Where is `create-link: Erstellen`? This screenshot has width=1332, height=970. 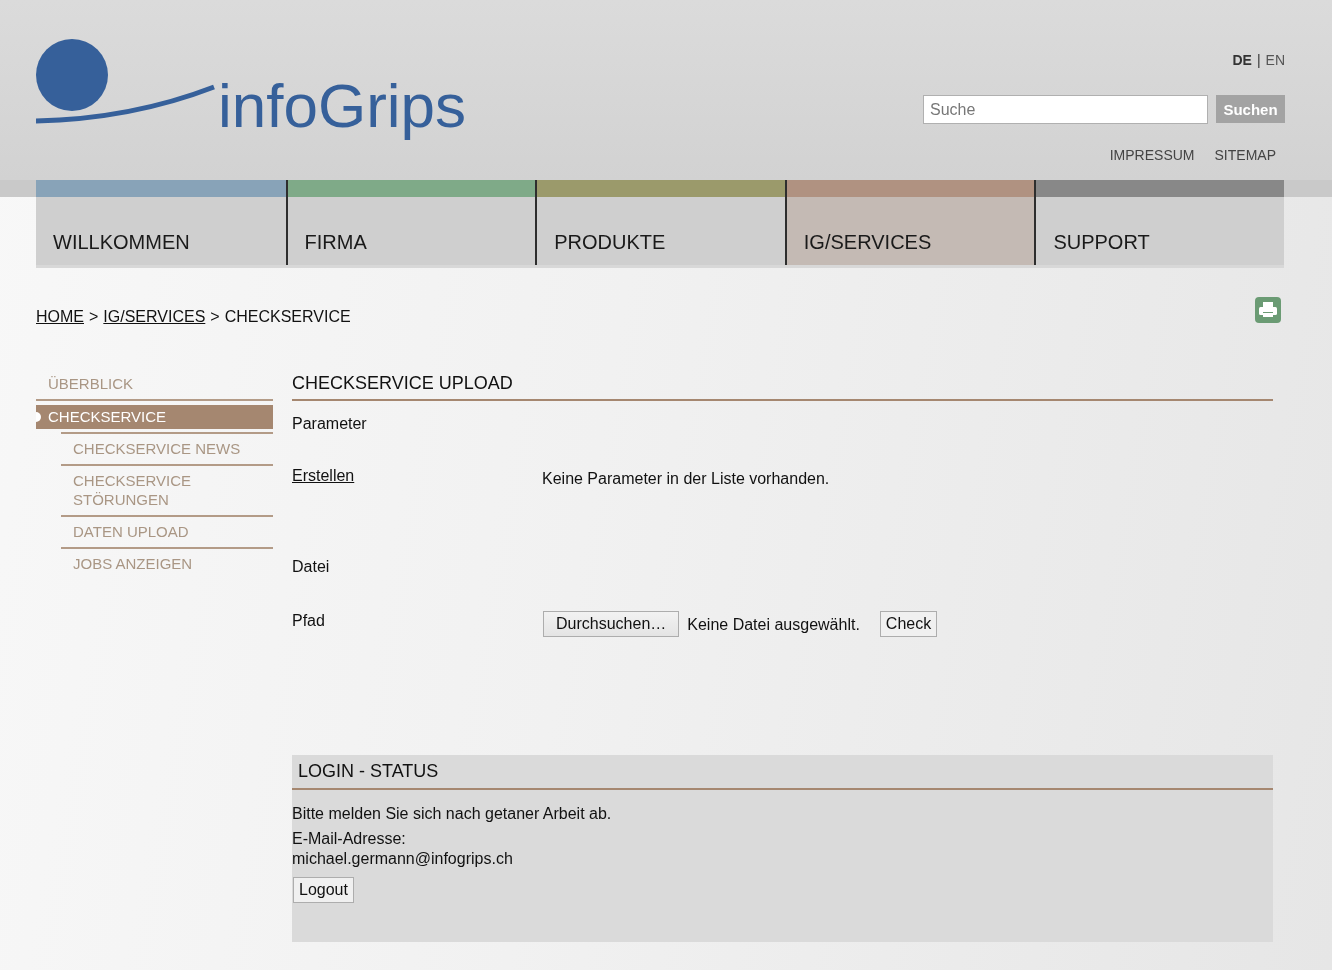
create-link: Erstellen is located at coordinates (323, 475).